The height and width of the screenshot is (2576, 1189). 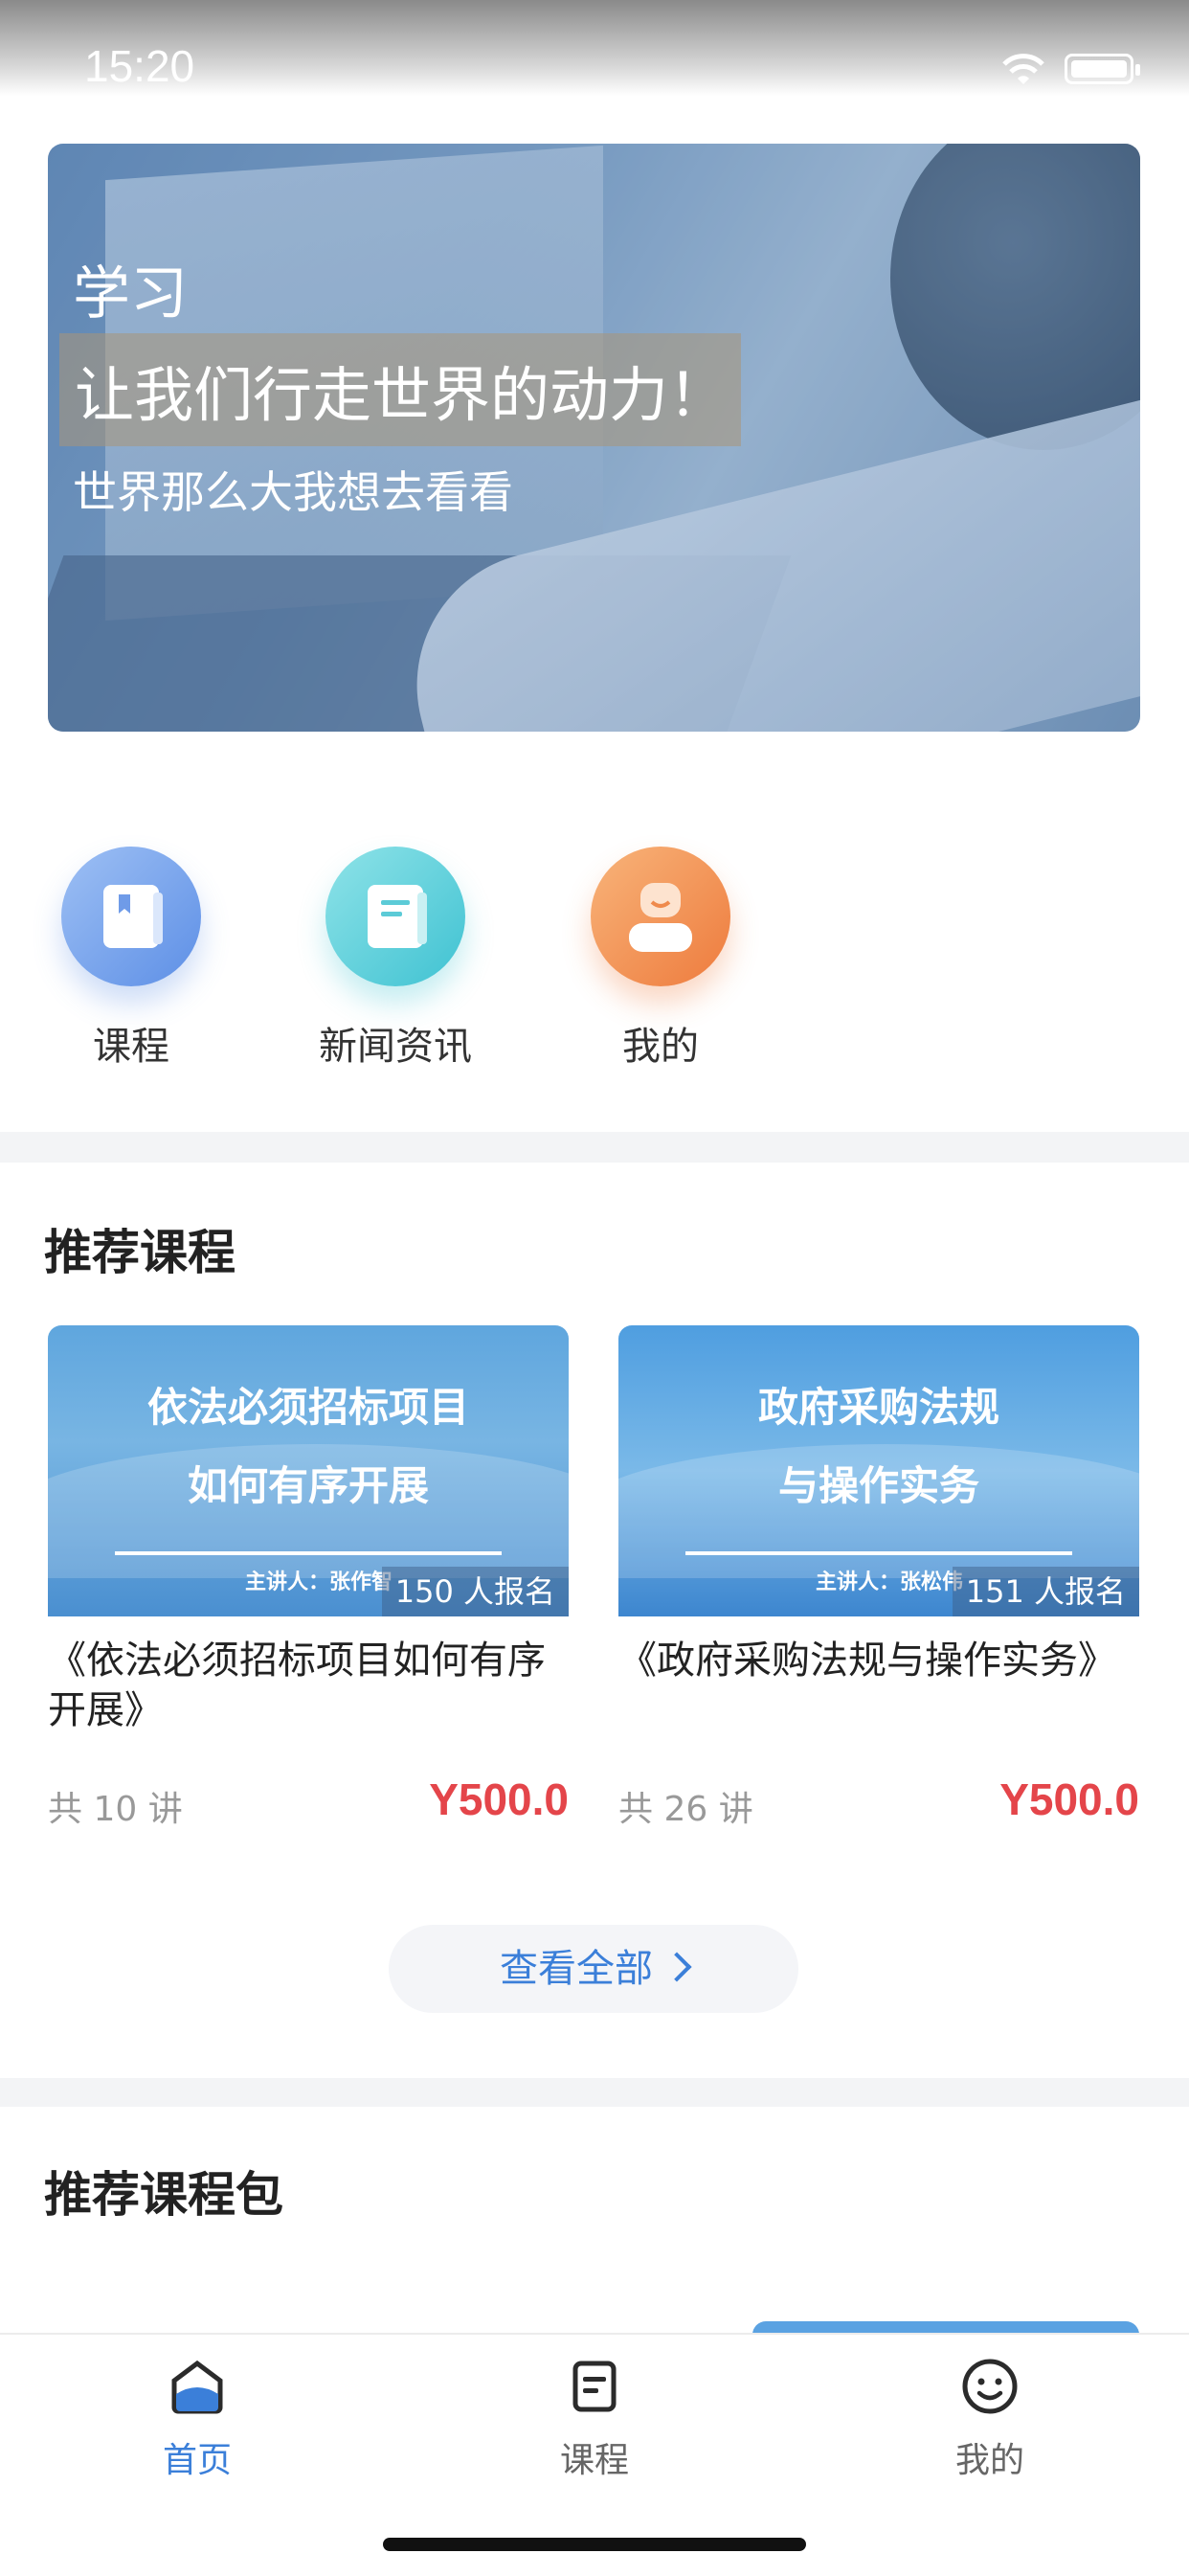 What do you see at coordinates (677, 1967) in the screenshot?
I see `chevron-right-icon` at bounding box center [677, 1967].